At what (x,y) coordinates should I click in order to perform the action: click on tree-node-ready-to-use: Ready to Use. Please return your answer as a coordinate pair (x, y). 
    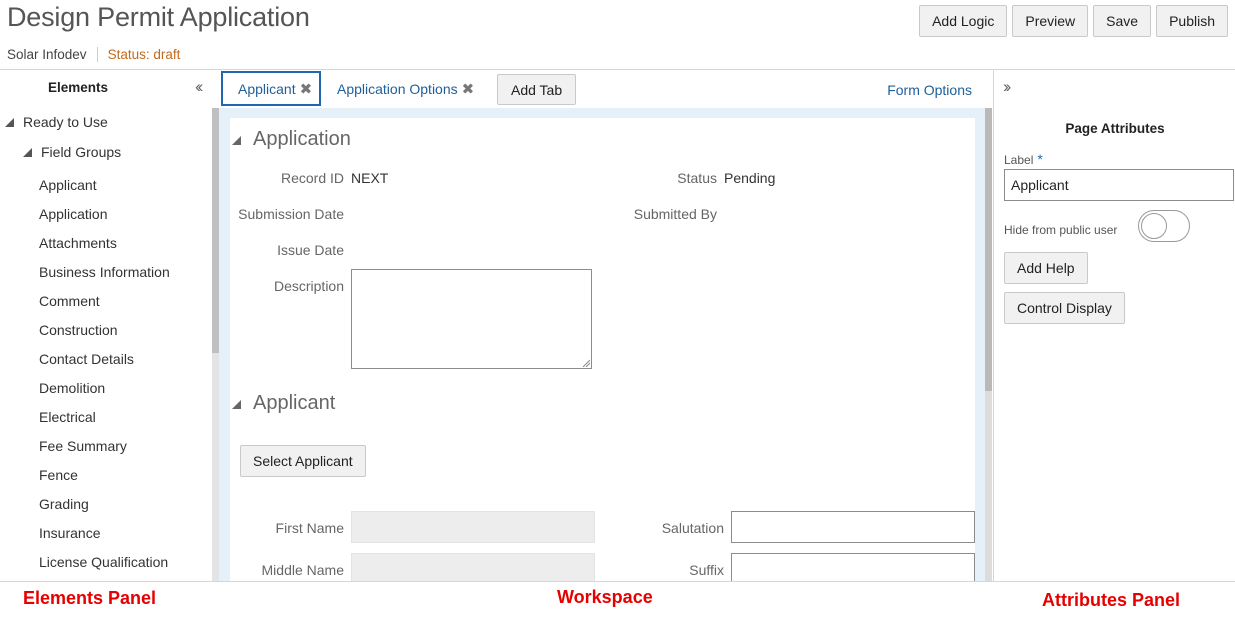
    Looking at the image, I should click on (55, 122).